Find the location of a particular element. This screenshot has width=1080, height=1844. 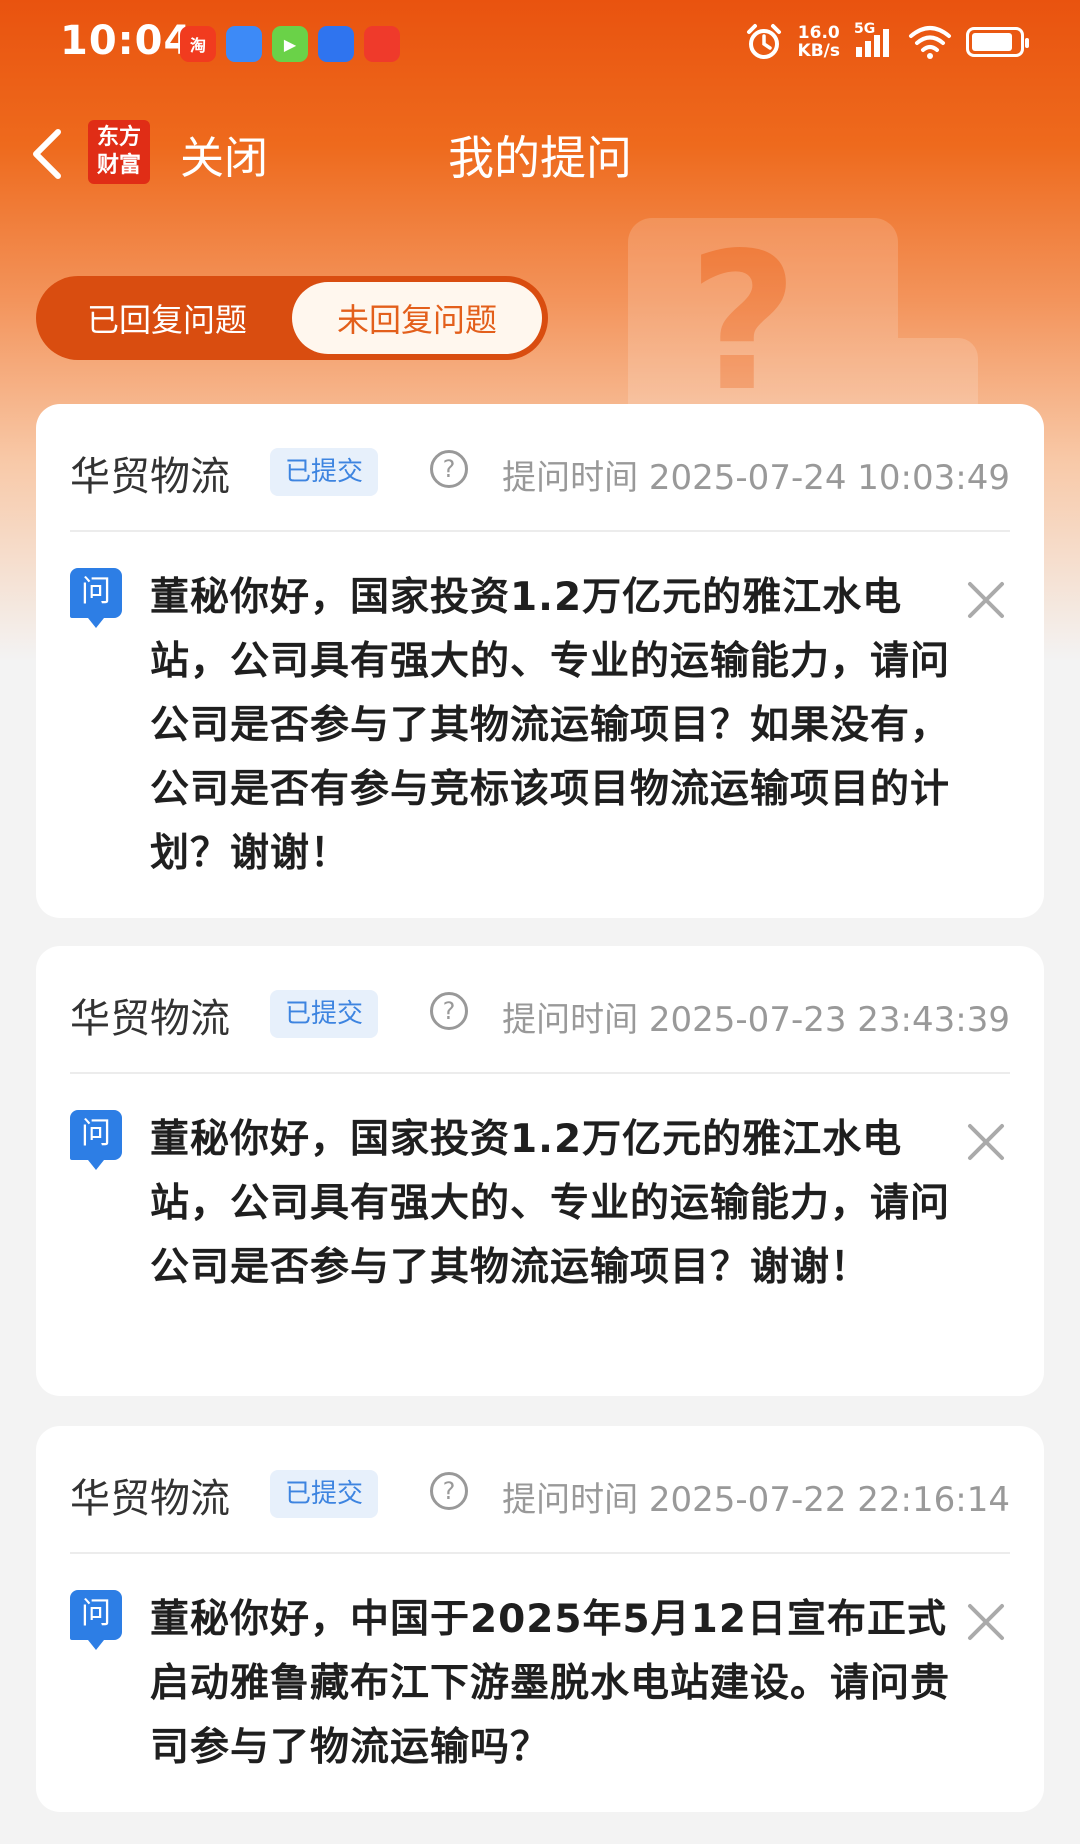

card-header: 华贸物流 已提交 ? 提问时间 2025-07-23 23:43:39 is located at coordinates (540, 1010).